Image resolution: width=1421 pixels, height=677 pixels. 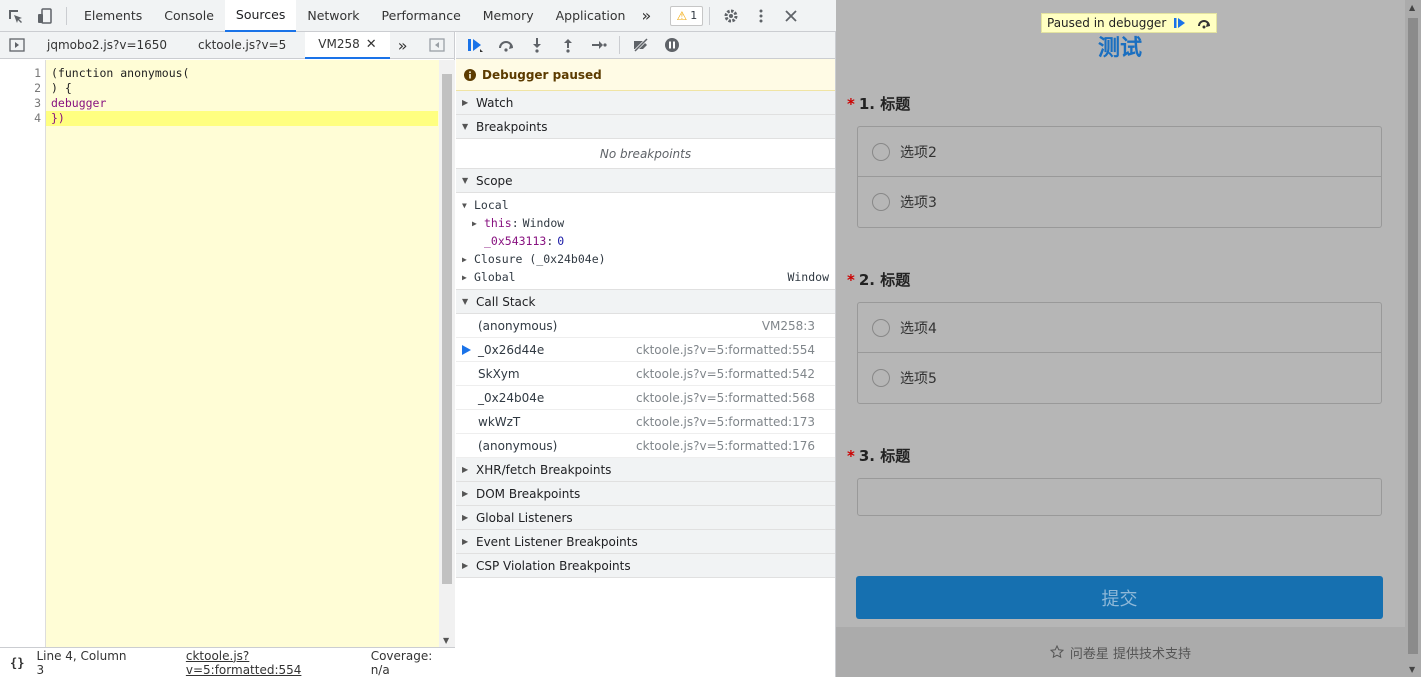 I want to click on section-dom-breakpoints: ▶ DOM Breakpoints, so click(x=645, y=494).